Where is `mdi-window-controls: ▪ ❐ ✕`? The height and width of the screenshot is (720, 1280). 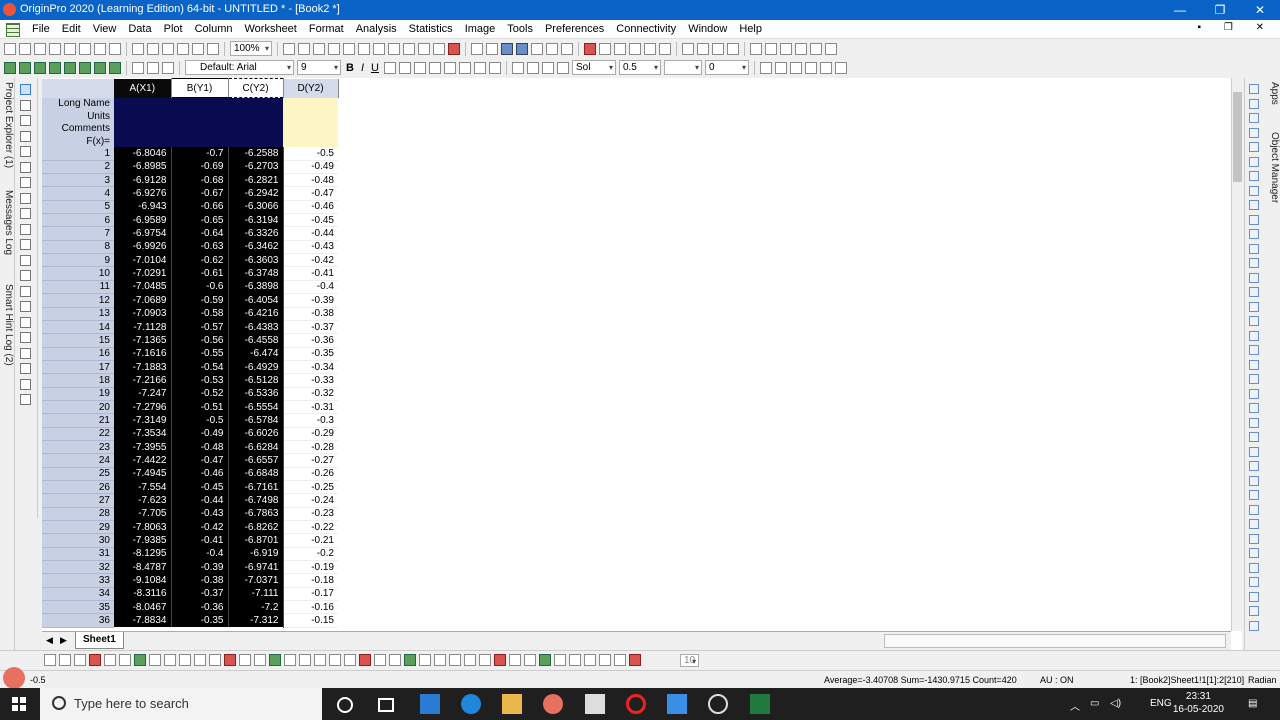
mdi-window-controls: ▪ ❐ ✕ is located at coordinates (1236, 27).